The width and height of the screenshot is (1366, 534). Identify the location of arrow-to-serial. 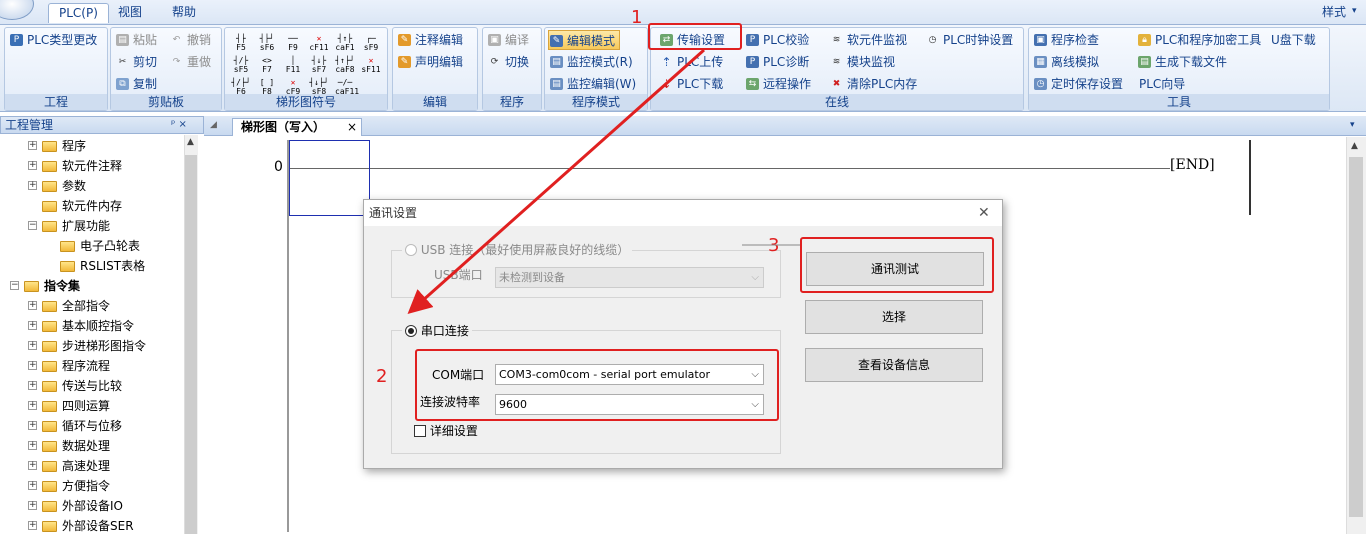
(556, 181).